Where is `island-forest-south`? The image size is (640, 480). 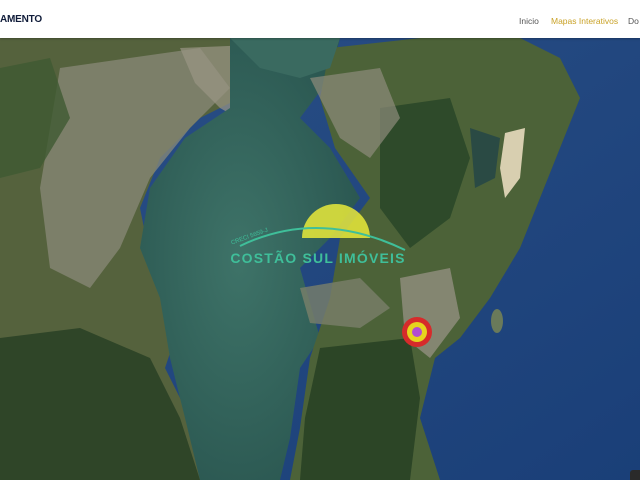 island-forest-south is located at coordinates (360, 409).